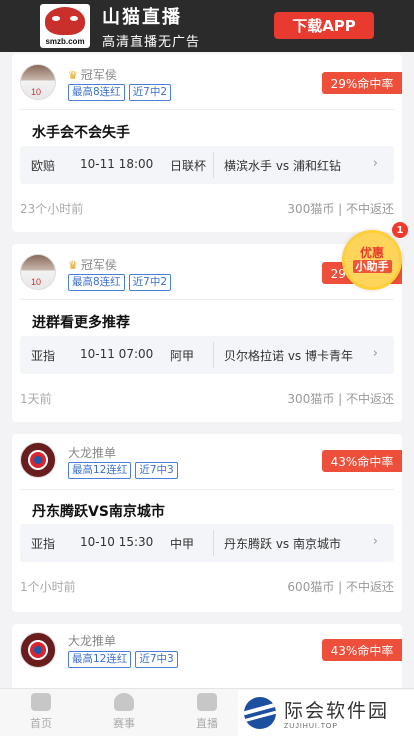  Describe the element at coordinates (117, 164) in the screenshot. I see `match-time: 10-11 18:00` at that location.